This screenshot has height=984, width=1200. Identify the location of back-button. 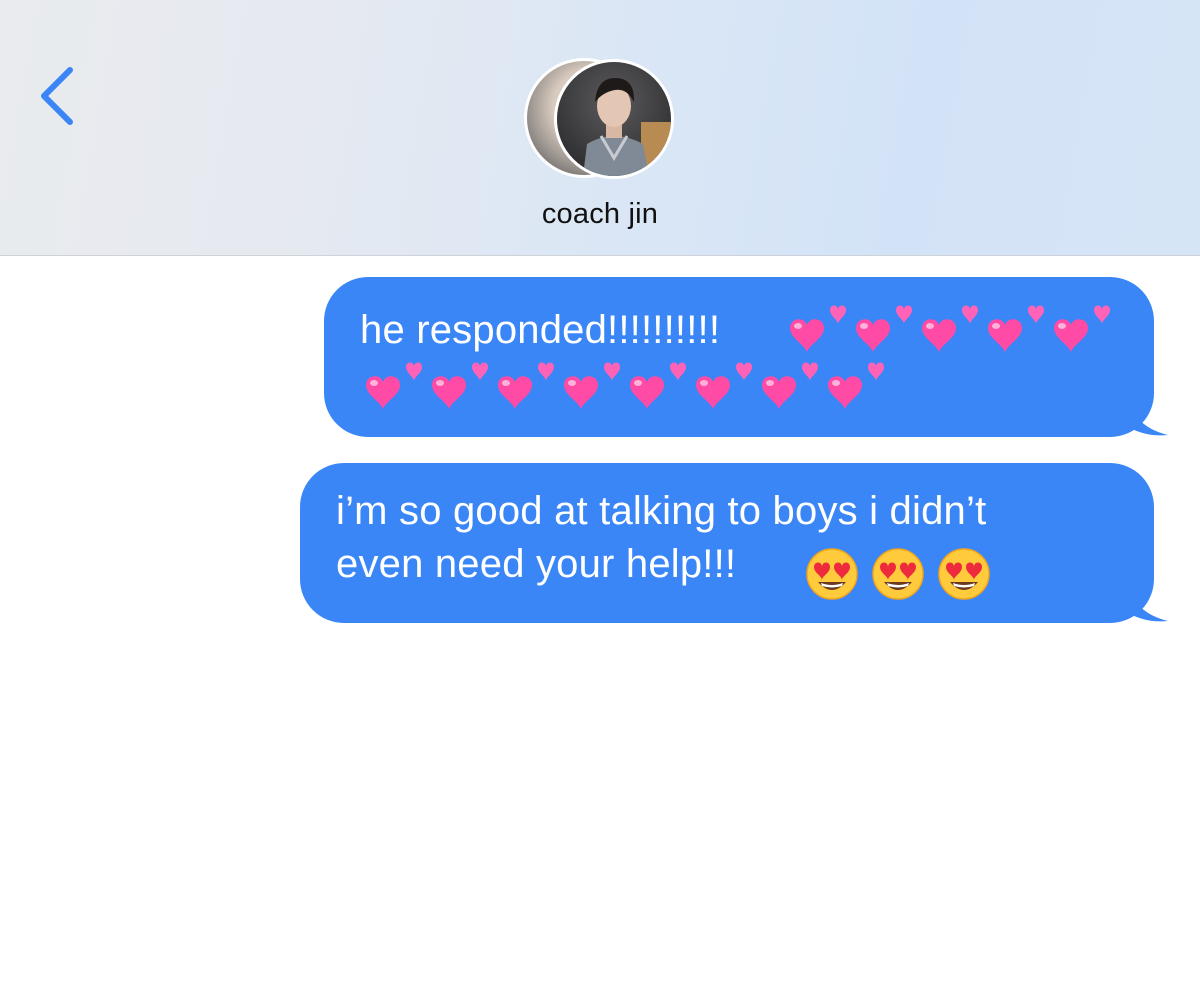
(60, 98).